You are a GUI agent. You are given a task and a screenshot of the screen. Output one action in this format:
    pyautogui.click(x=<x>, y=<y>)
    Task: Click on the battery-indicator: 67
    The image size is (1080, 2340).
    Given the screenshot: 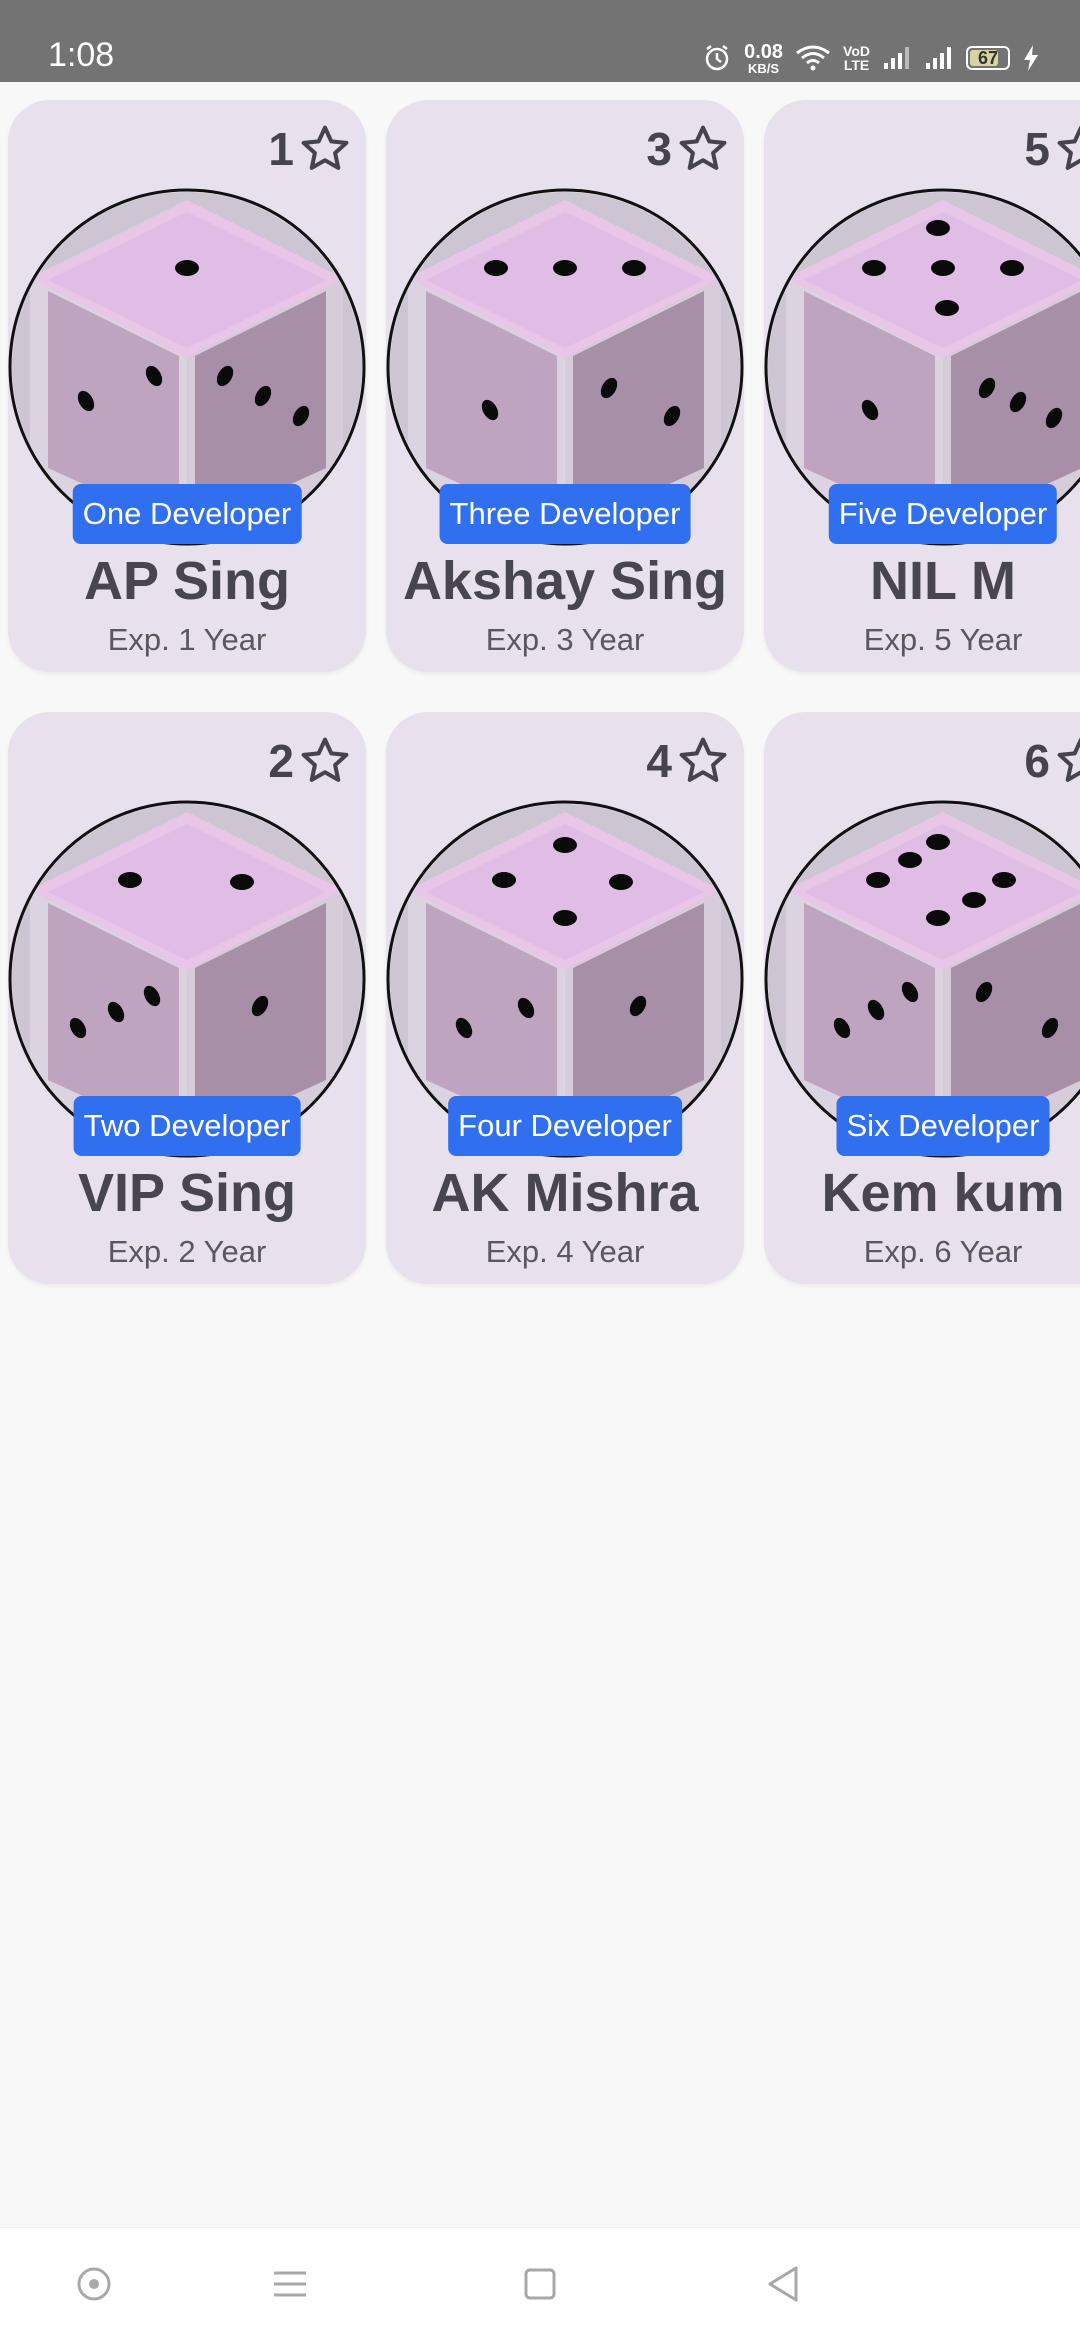 What is the action you would take?
    pyautogui.click(x=988, y=58)
    